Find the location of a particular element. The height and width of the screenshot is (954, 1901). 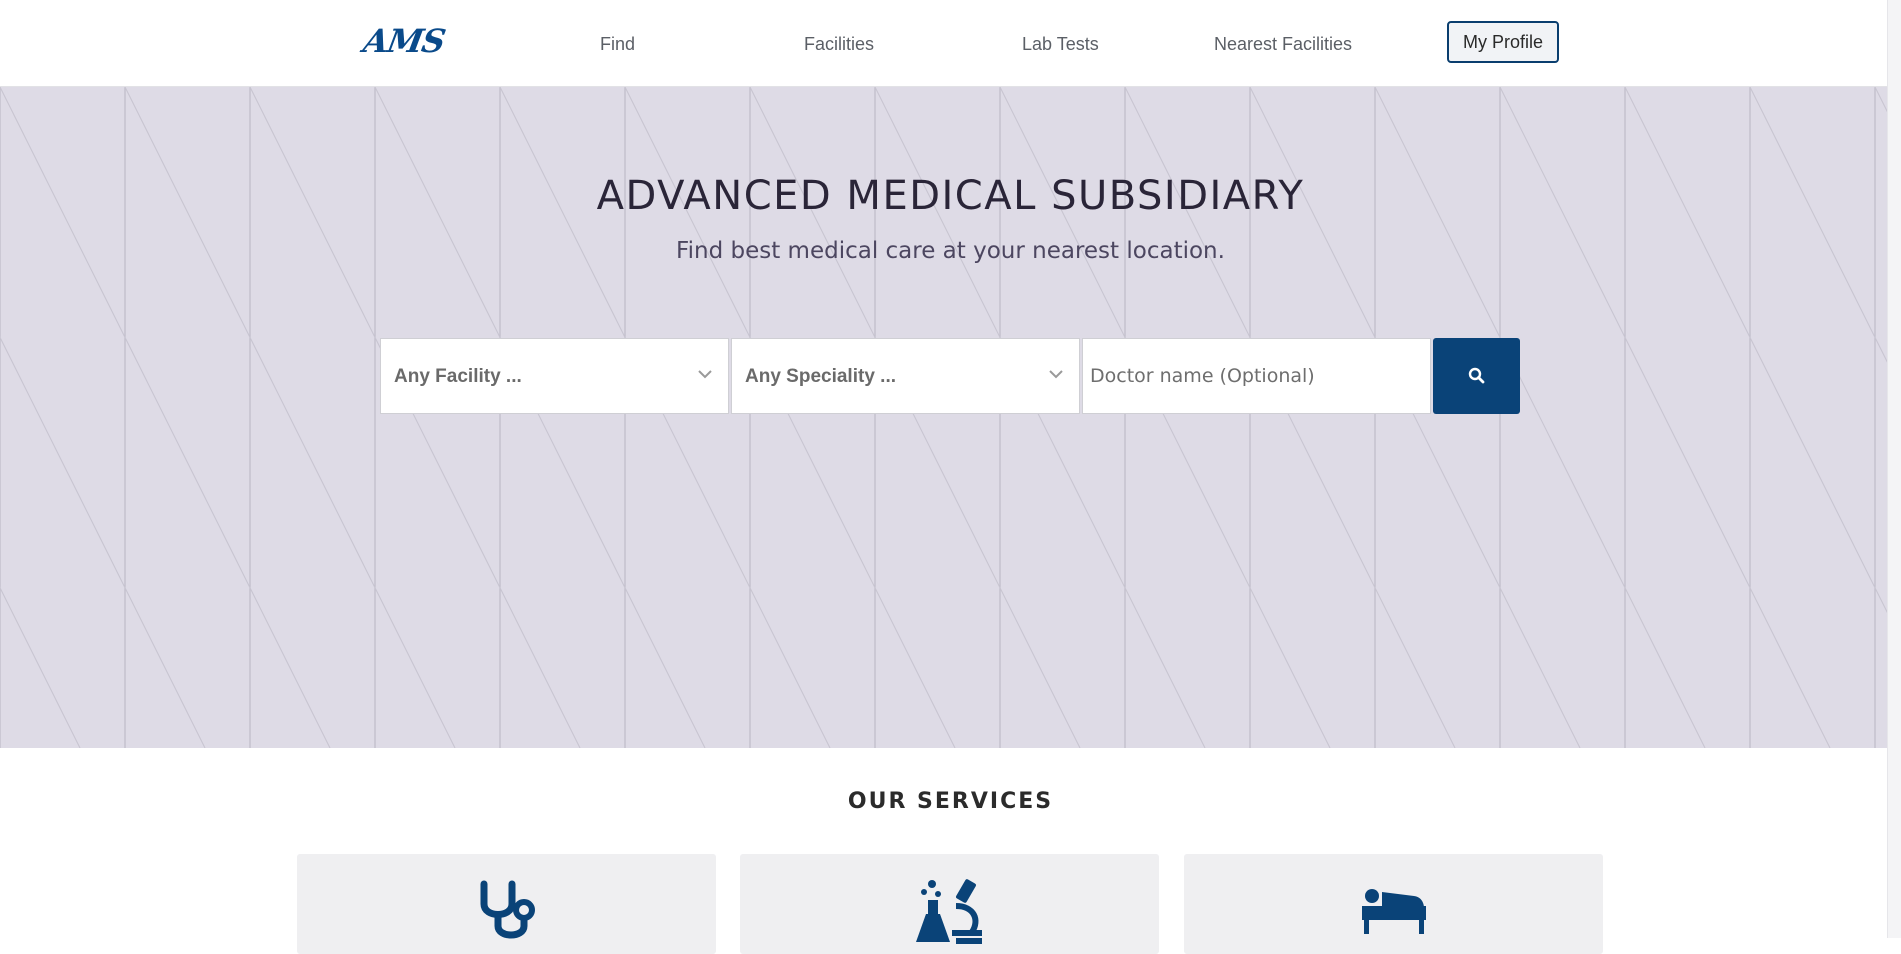

service-card-lab is located at coordinates (949, 904).